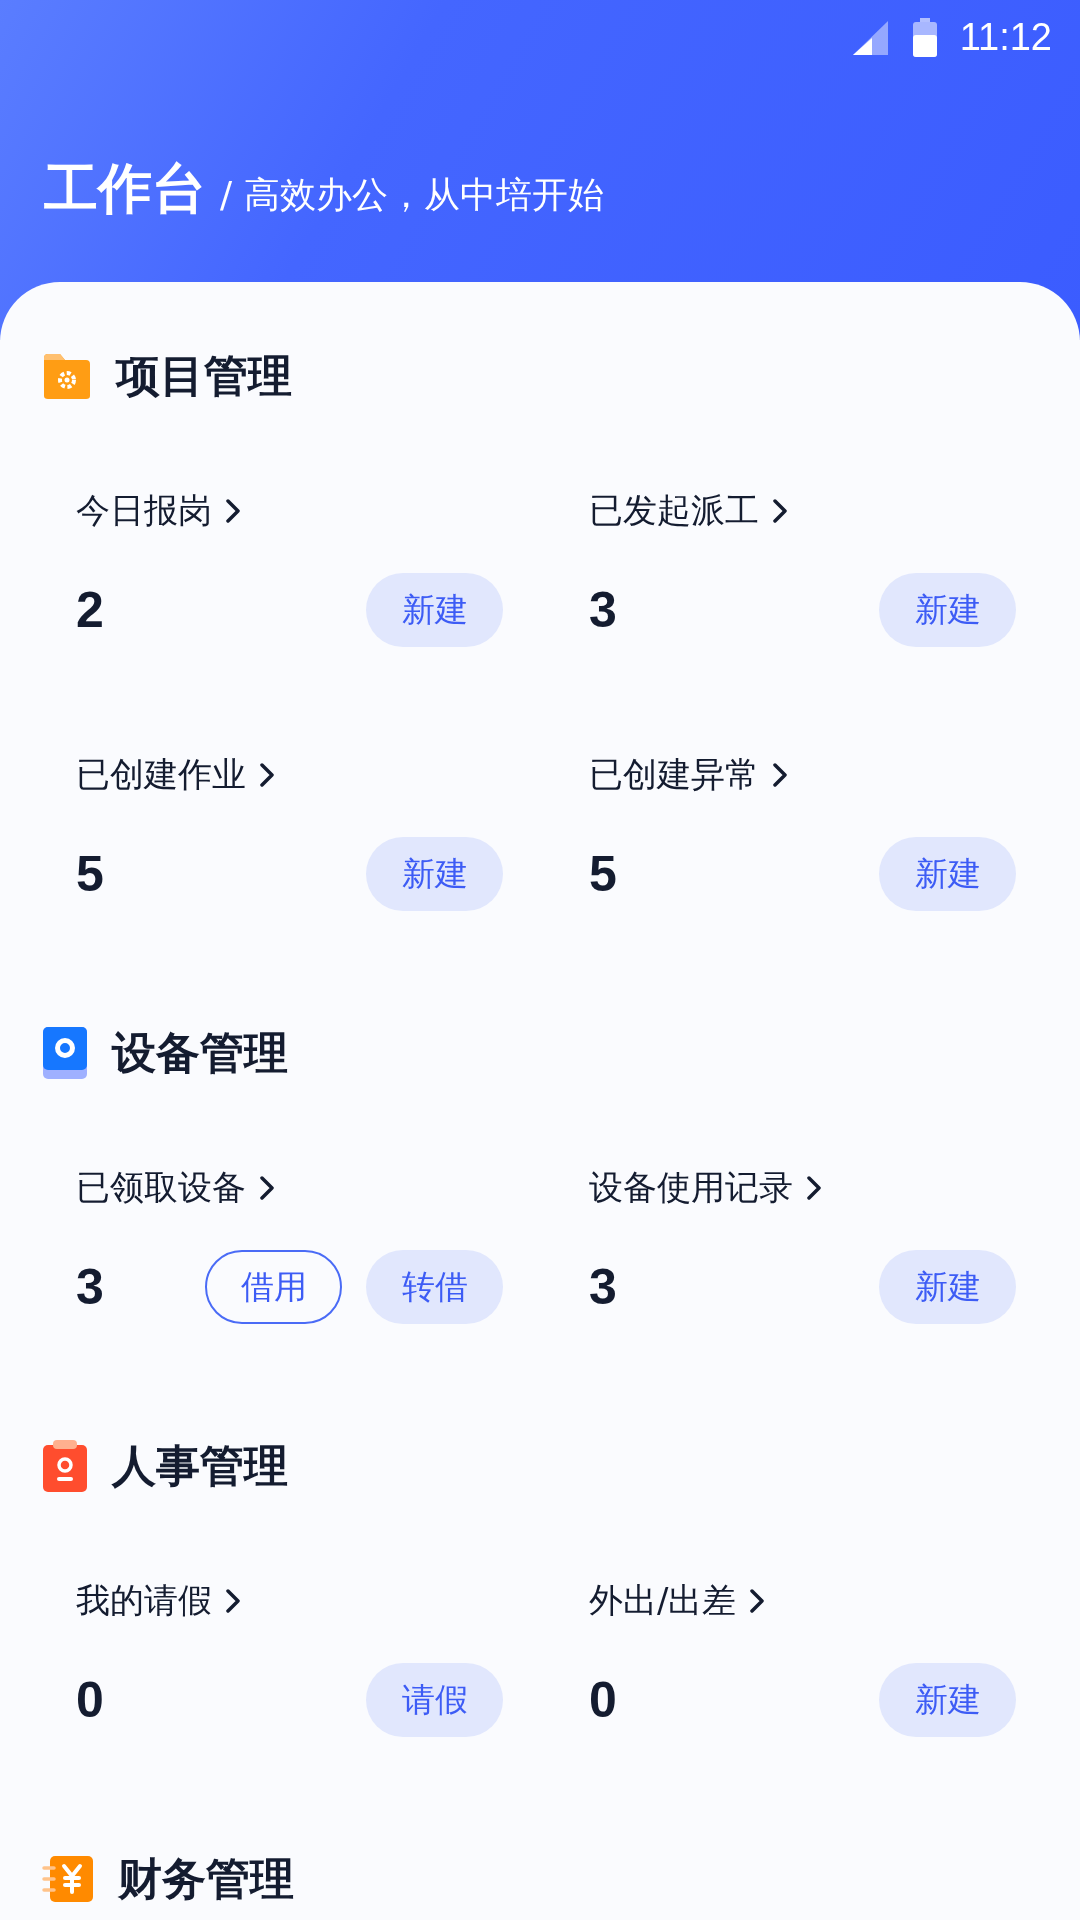 The image size is (1080, 1920). What do you see at coordinates (289, 1601) in the screenshot?
I see `item-link: 我的请假` at bounding box center [289, 1601].